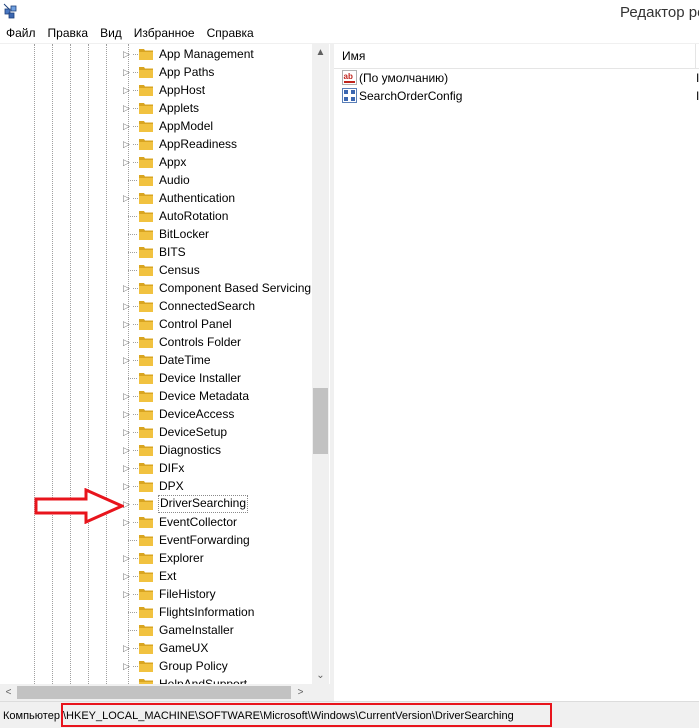  Describe the element at coordinates (320, 675) in the screenshot. I see `scroll-down-arrow-icon: ⌄` at that location.